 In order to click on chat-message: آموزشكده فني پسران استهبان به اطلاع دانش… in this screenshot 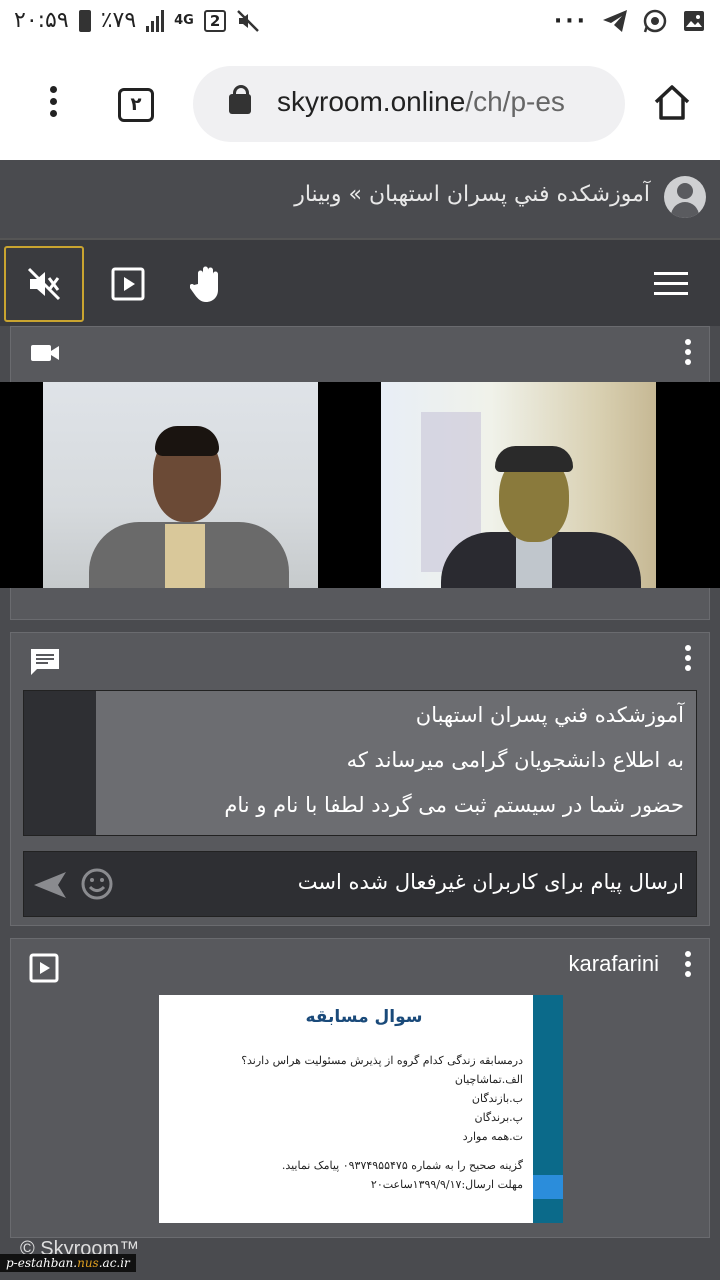, I will do `click(396, 763)`.